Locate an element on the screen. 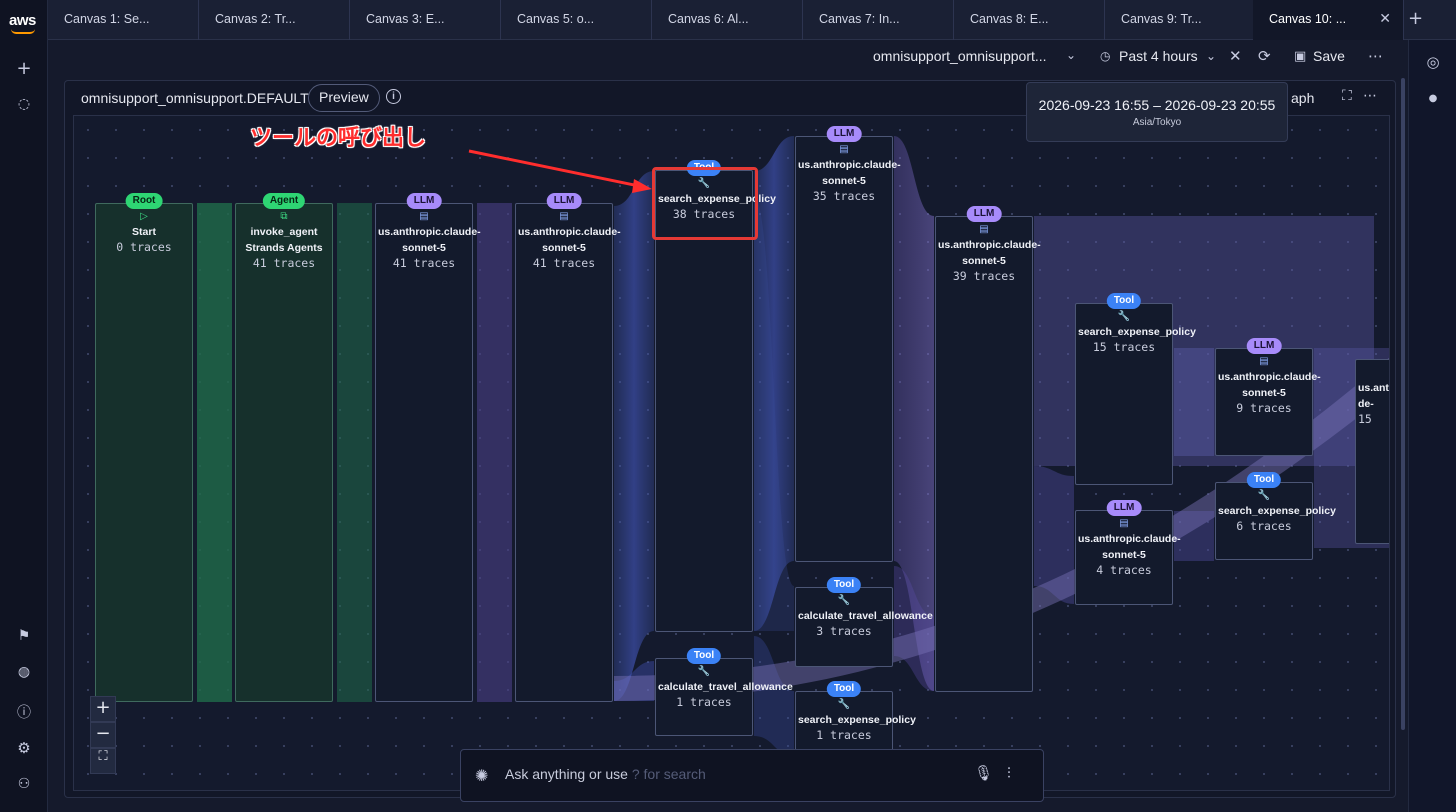 Image resolution: width=1456 pixels, height=812 pixels. graph-view-tab: aph is located at coordinates (1302, 98).